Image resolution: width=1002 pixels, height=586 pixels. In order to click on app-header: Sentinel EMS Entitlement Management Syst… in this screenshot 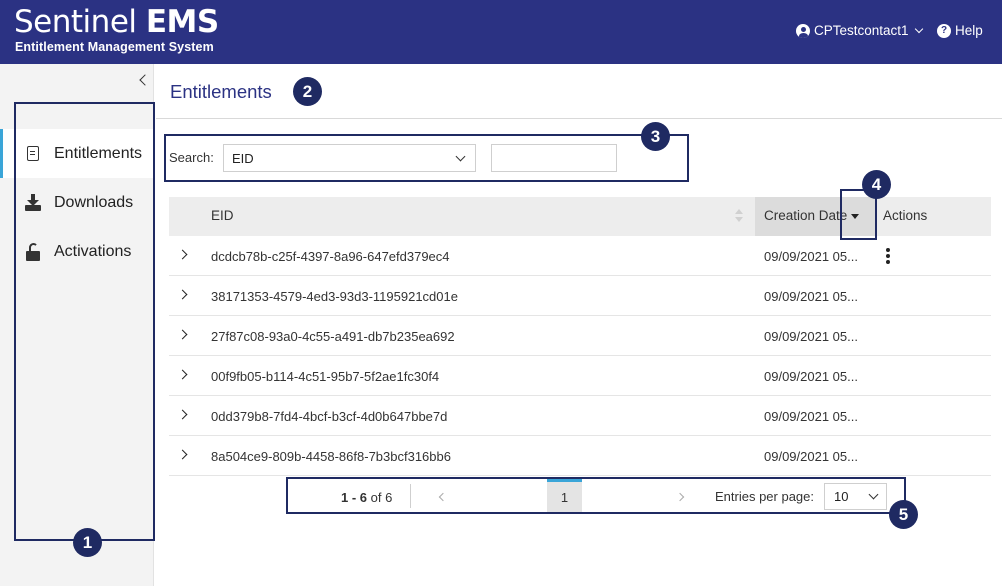, I will do `click(501, 32)`.